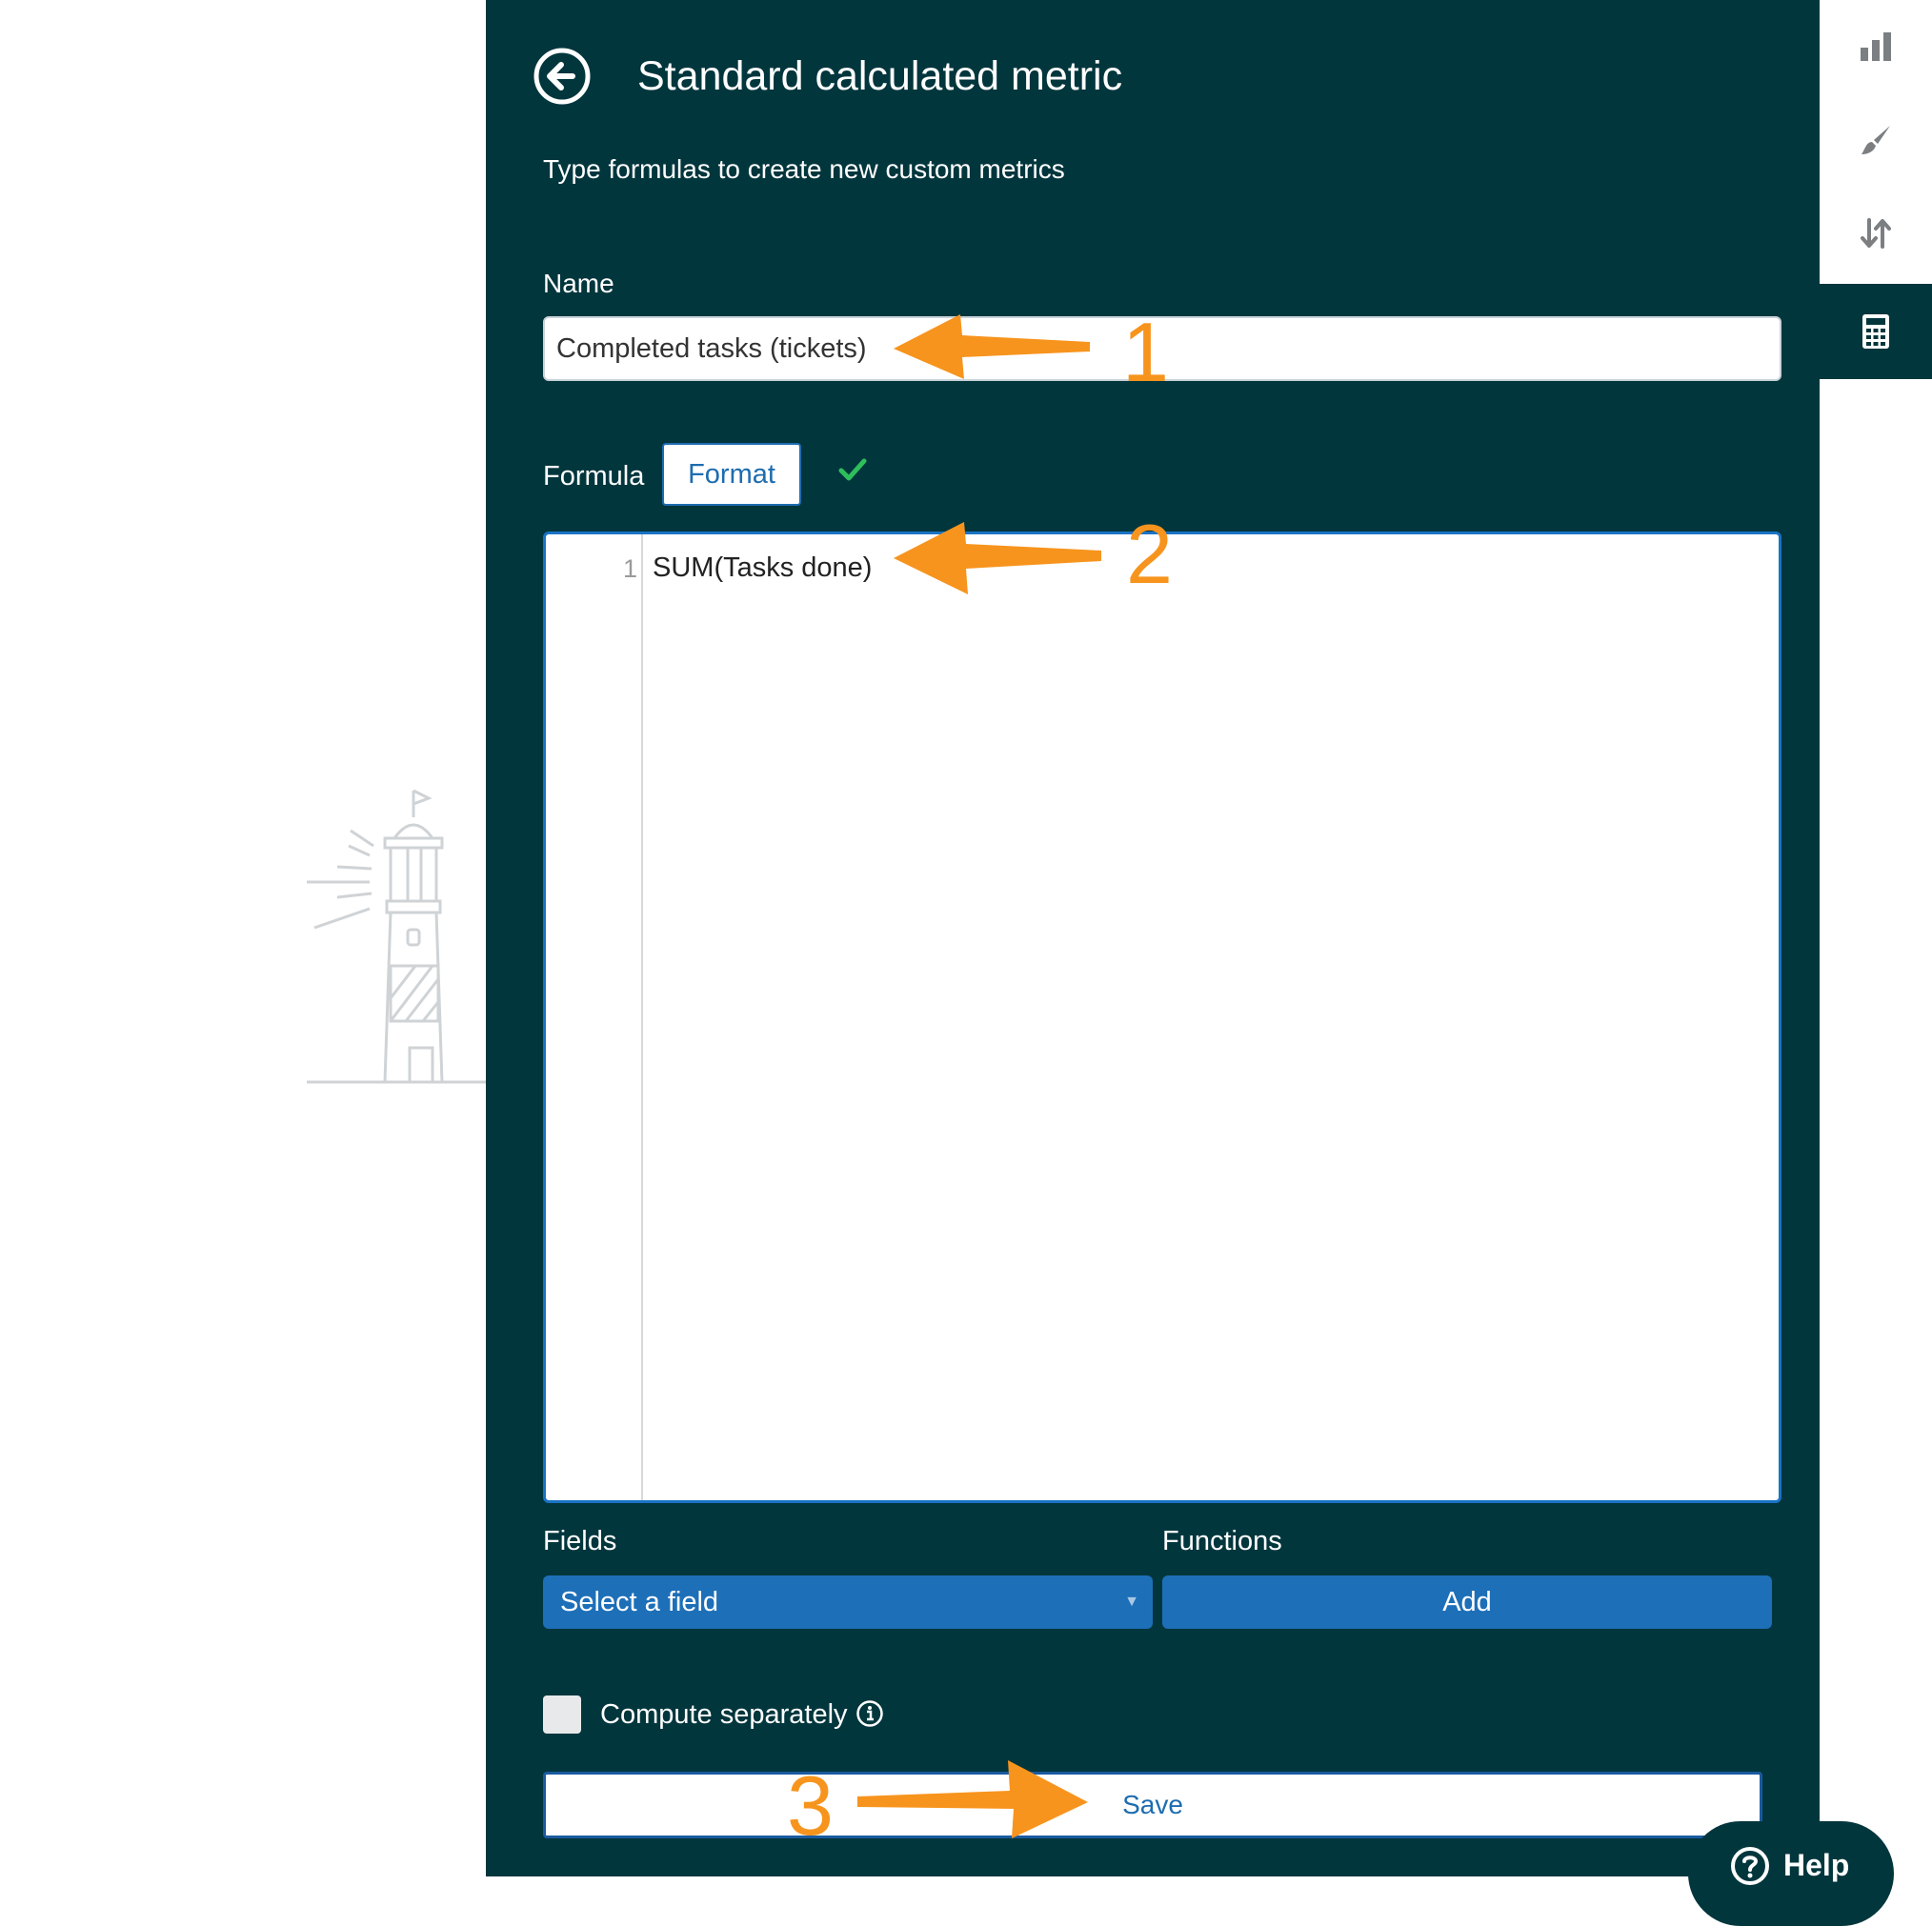 The height and width of the screenshot is (1926, 1932). I want to click on lighthouse-illustration, so click(399, 936).